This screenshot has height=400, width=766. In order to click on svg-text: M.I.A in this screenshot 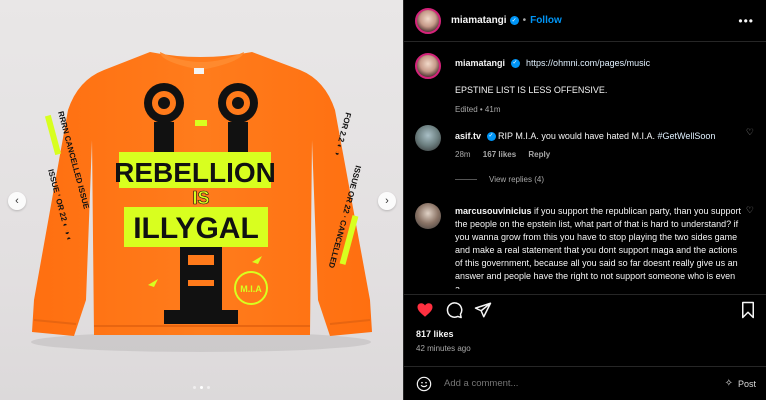, I will do `click(251, 289)`.